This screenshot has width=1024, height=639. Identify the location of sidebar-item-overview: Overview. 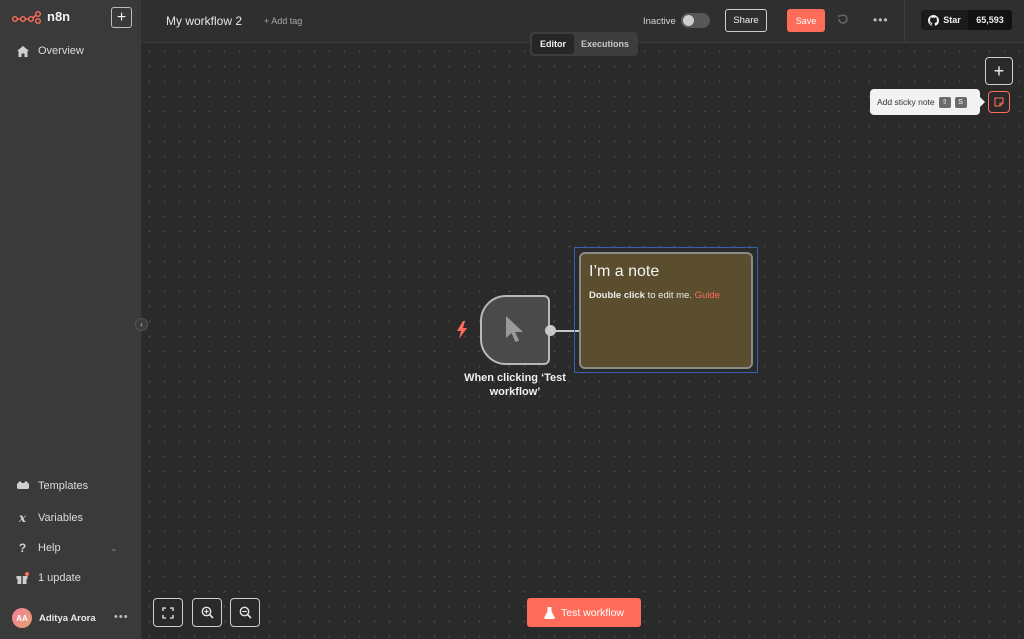
(50, 51).